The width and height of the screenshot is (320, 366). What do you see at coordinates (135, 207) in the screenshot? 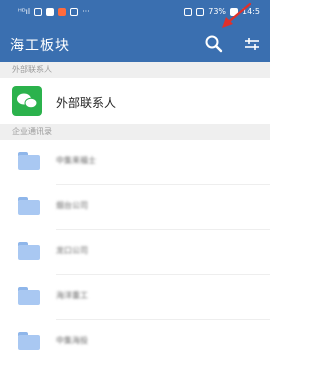
I see `org-item-2: 烟台公司` at bounding box center [135, 207].